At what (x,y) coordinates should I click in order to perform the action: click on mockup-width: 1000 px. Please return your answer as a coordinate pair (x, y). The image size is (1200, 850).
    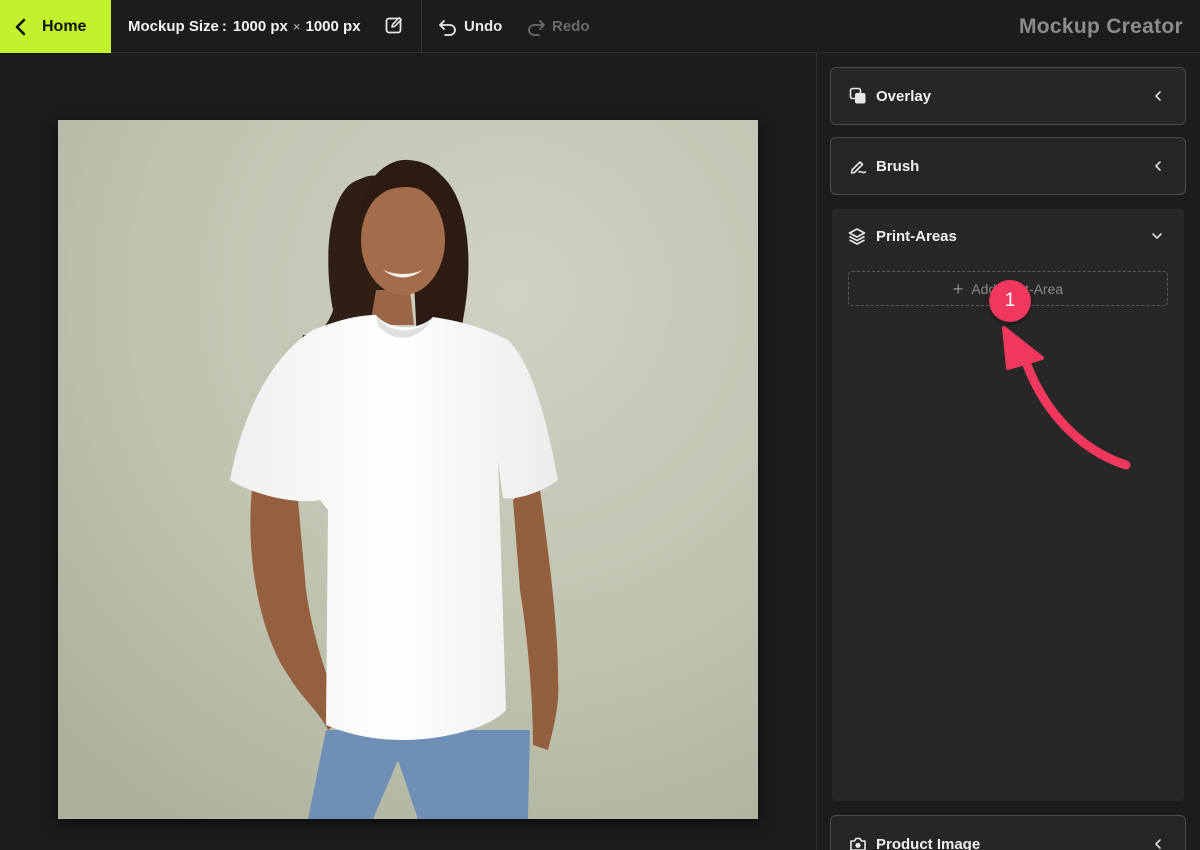
    Looking at the image, I should click on (260, 26).